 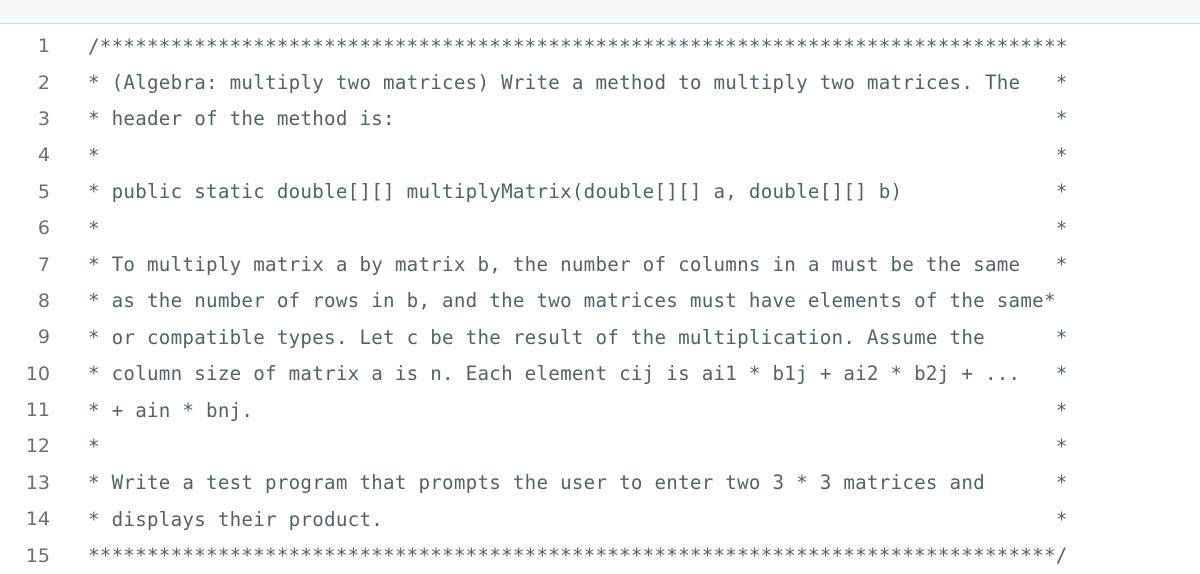 What do you see at coordinates (25, 119) in the screenshot?
I see `line-number: 3` at bounding box center [25, 119].